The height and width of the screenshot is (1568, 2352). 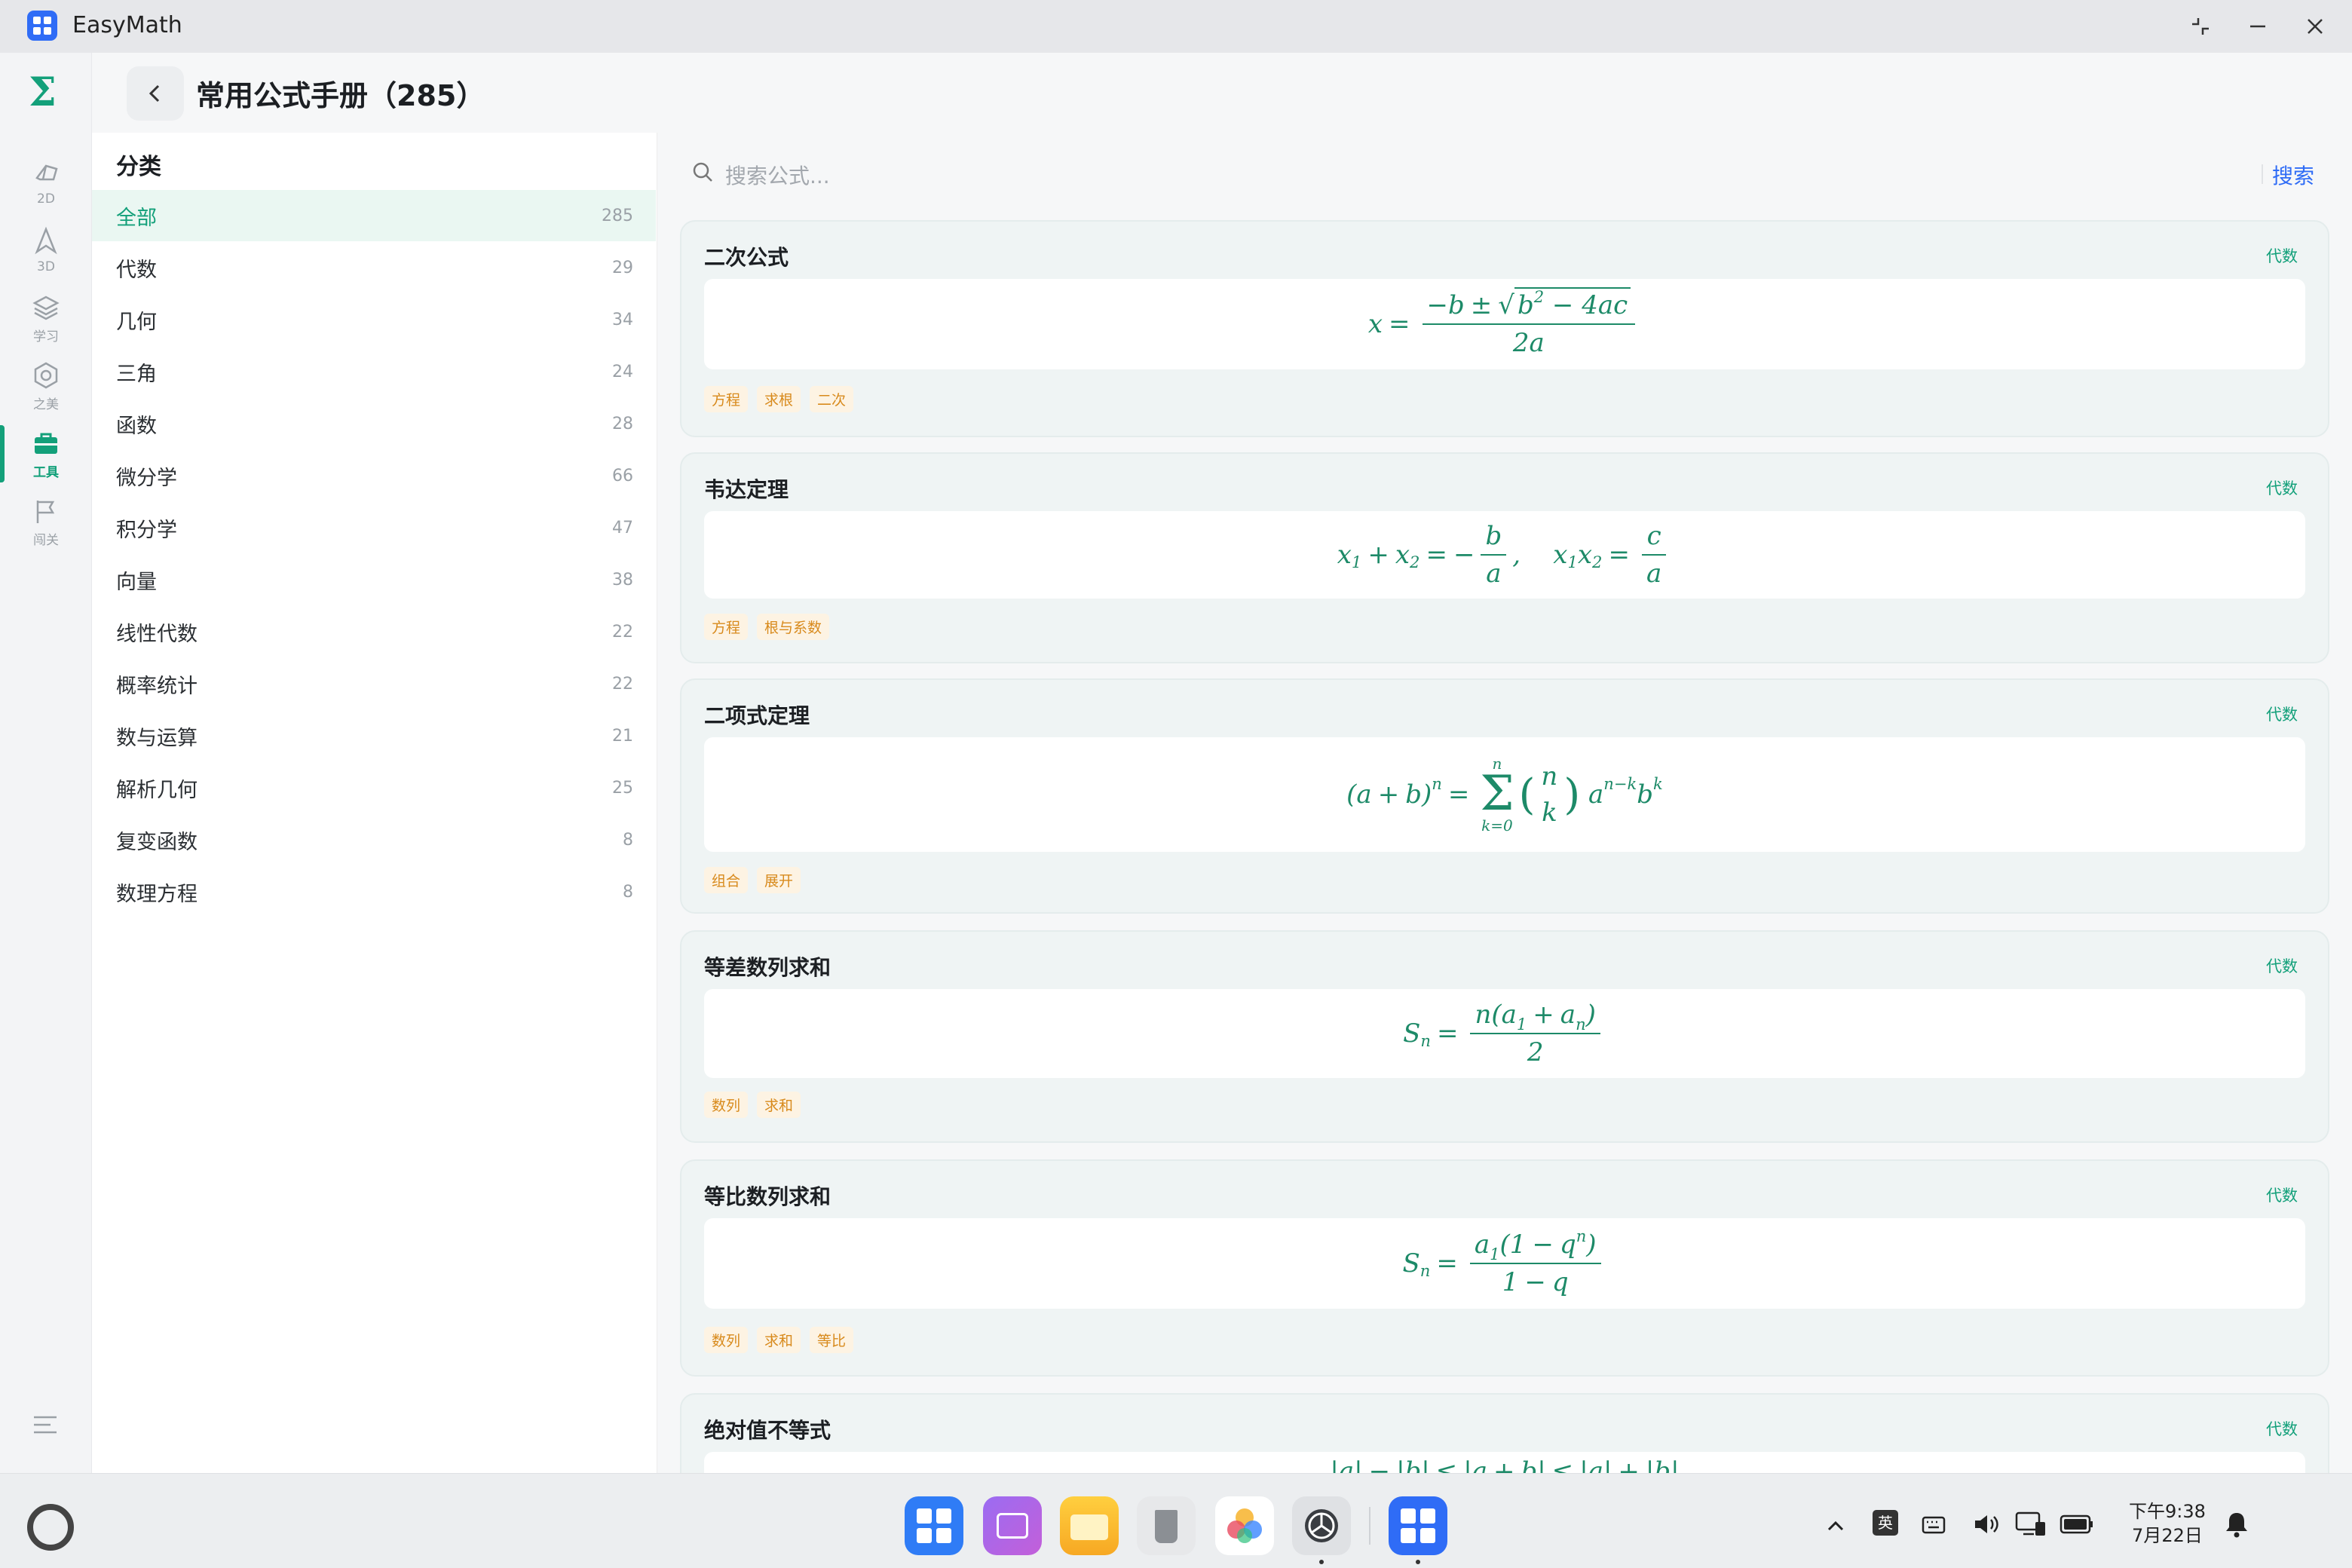 I want to click on category-name: 三角, so click(x=136, y=374).